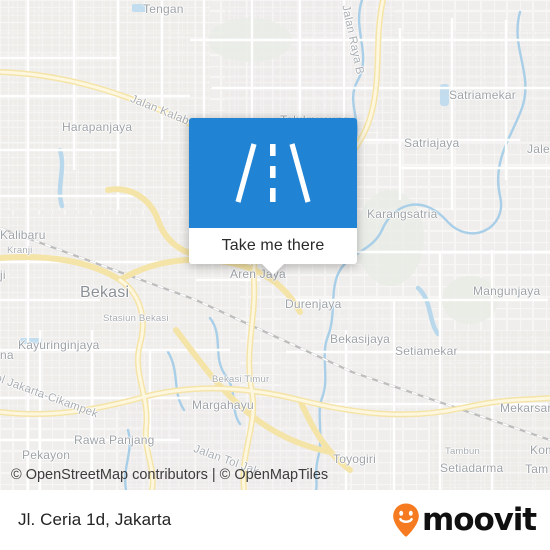  I want to click on callout-pointer-tail, so click(273, 269).